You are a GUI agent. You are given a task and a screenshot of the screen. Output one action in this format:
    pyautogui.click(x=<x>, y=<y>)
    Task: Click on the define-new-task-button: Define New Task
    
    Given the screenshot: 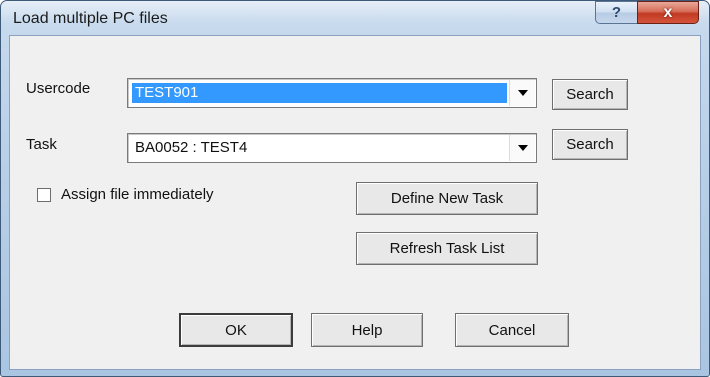 What is the action you would take?
    pyautogui.click(x=447, y=198)
    